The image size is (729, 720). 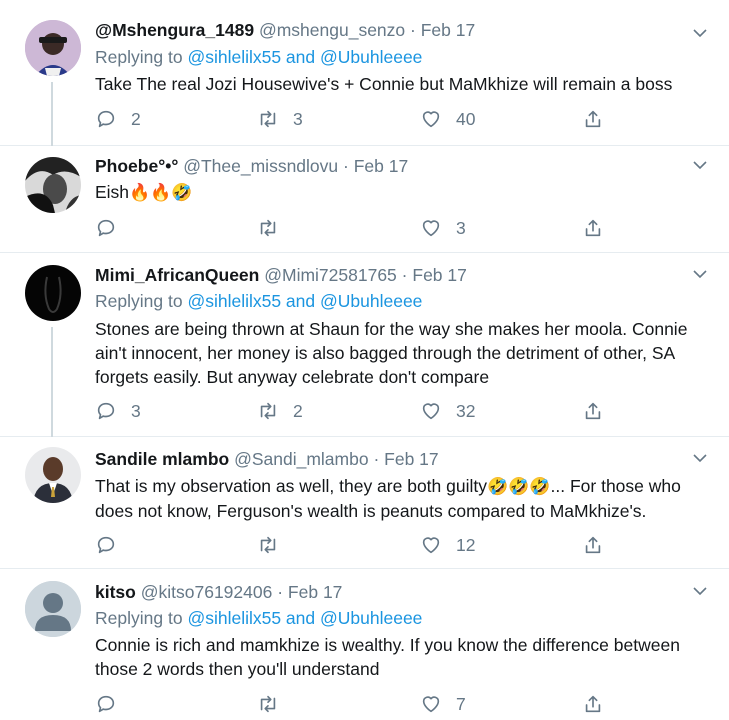 I want to click on tweet-header: kitso @kitso76192406 · Feb 17, so click(x=218, y=594).